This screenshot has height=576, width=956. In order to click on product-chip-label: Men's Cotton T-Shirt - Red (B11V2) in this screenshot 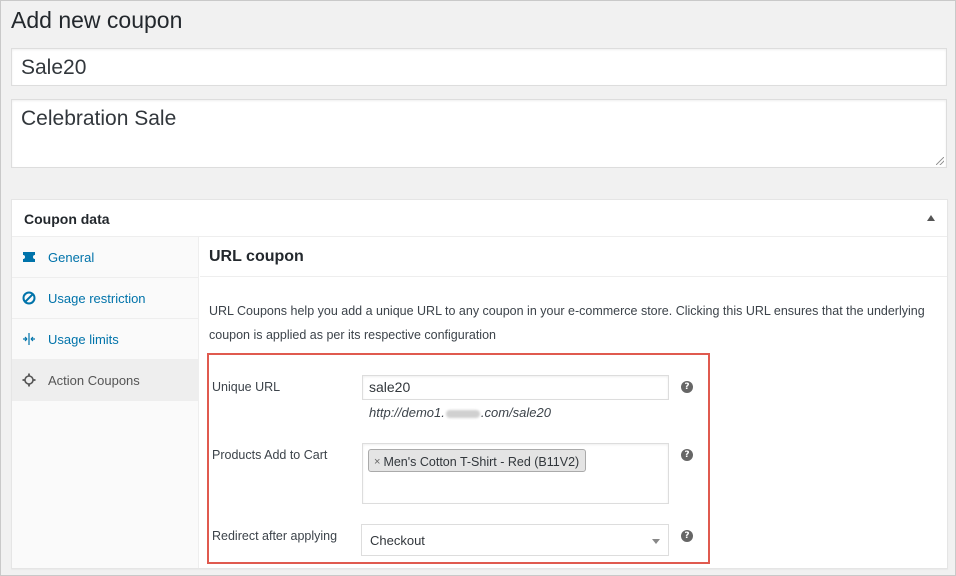, I will do `click(481, 461)`.